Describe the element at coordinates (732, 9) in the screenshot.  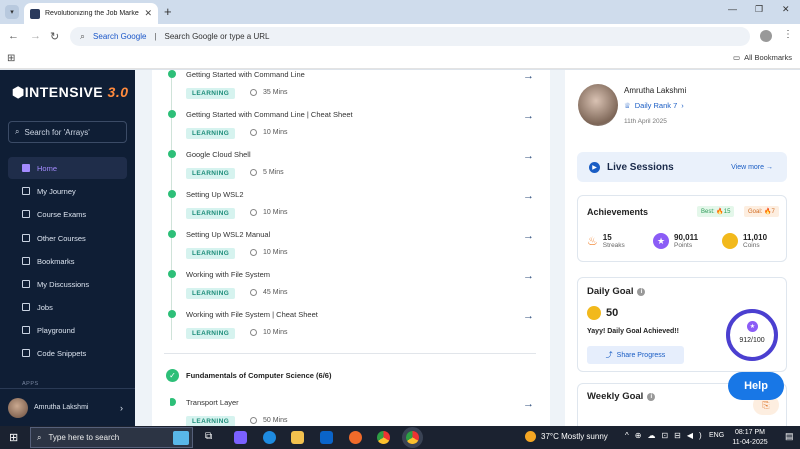
I see `minimize-icon: —` at that location.